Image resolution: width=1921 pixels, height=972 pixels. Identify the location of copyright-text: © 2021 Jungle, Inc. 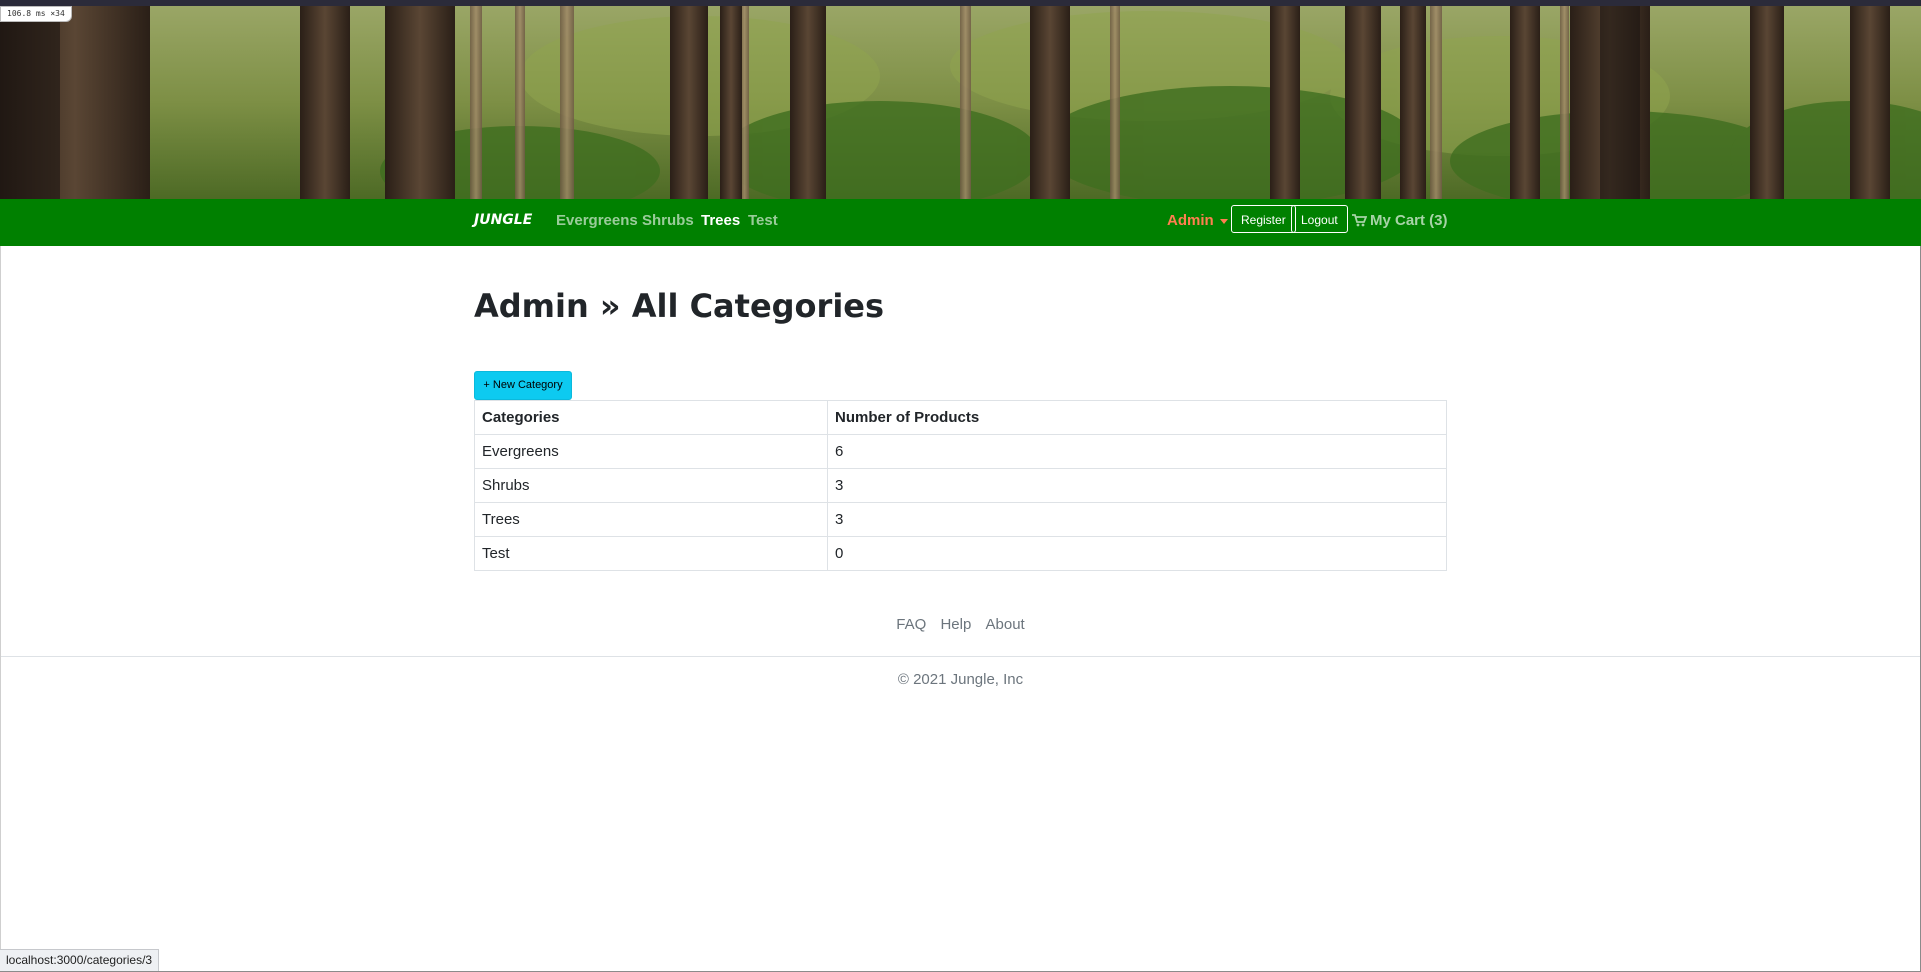
(960, 679).